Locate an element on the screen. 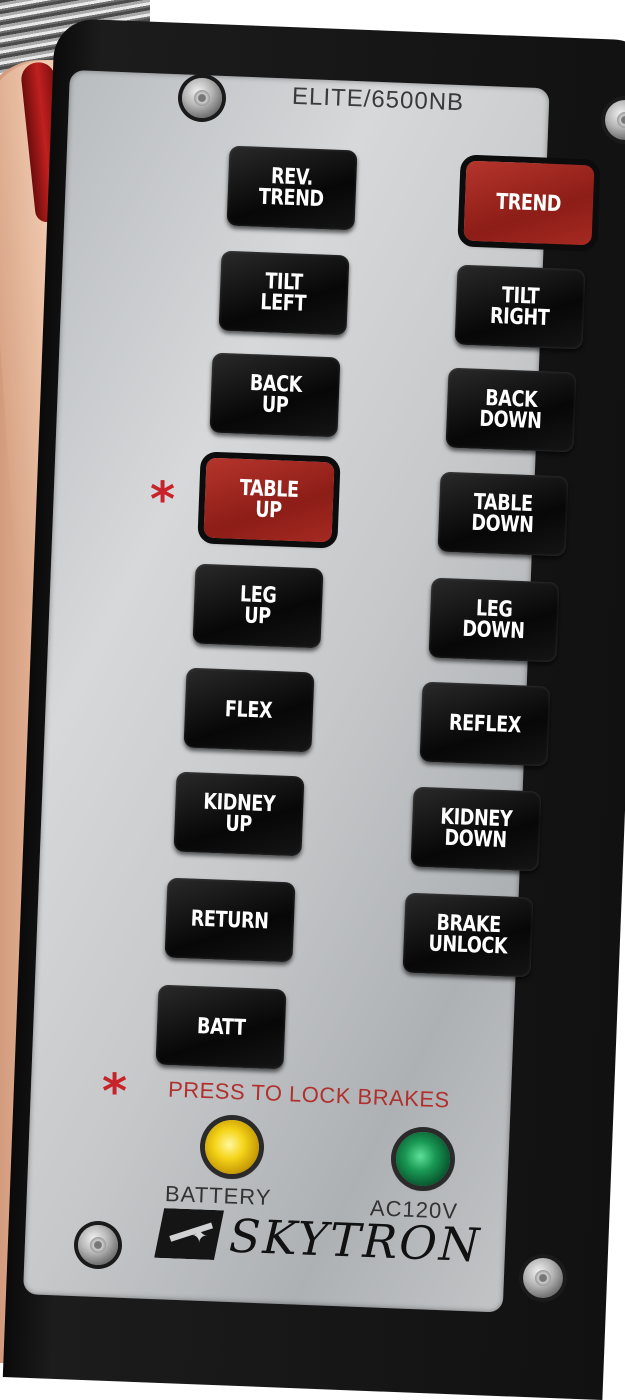  return-label: RETURN is located at coordinates (230, 920).